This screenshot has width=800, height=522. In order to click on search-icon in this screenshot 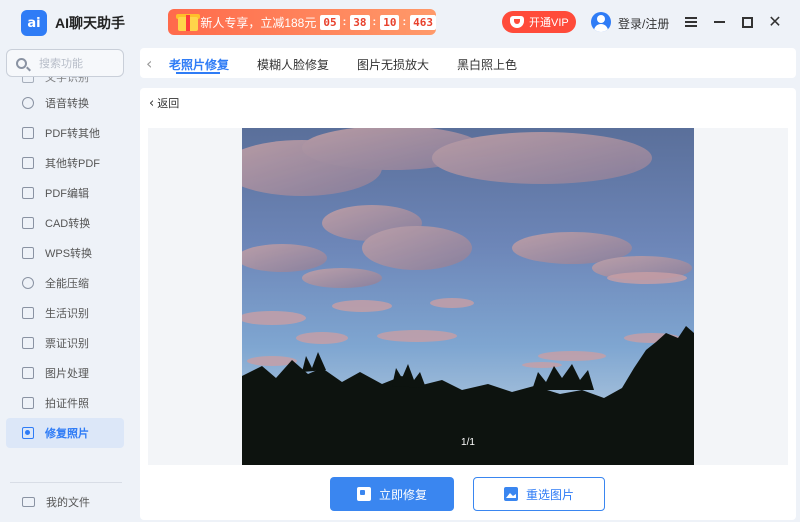, I will do `click(21, 63)`.